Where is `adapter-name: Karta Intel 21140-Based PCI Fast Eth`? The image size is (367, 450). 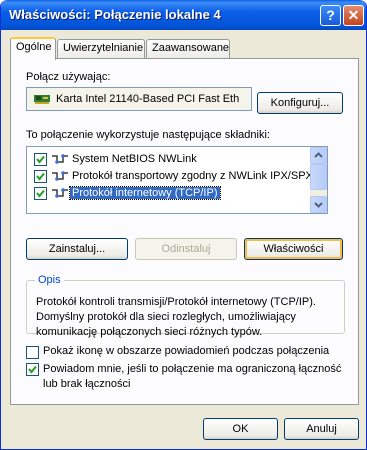 adapter-name: Karta Intel 21140-Based PCI Fast Eth is located at coordinates (148, 99).